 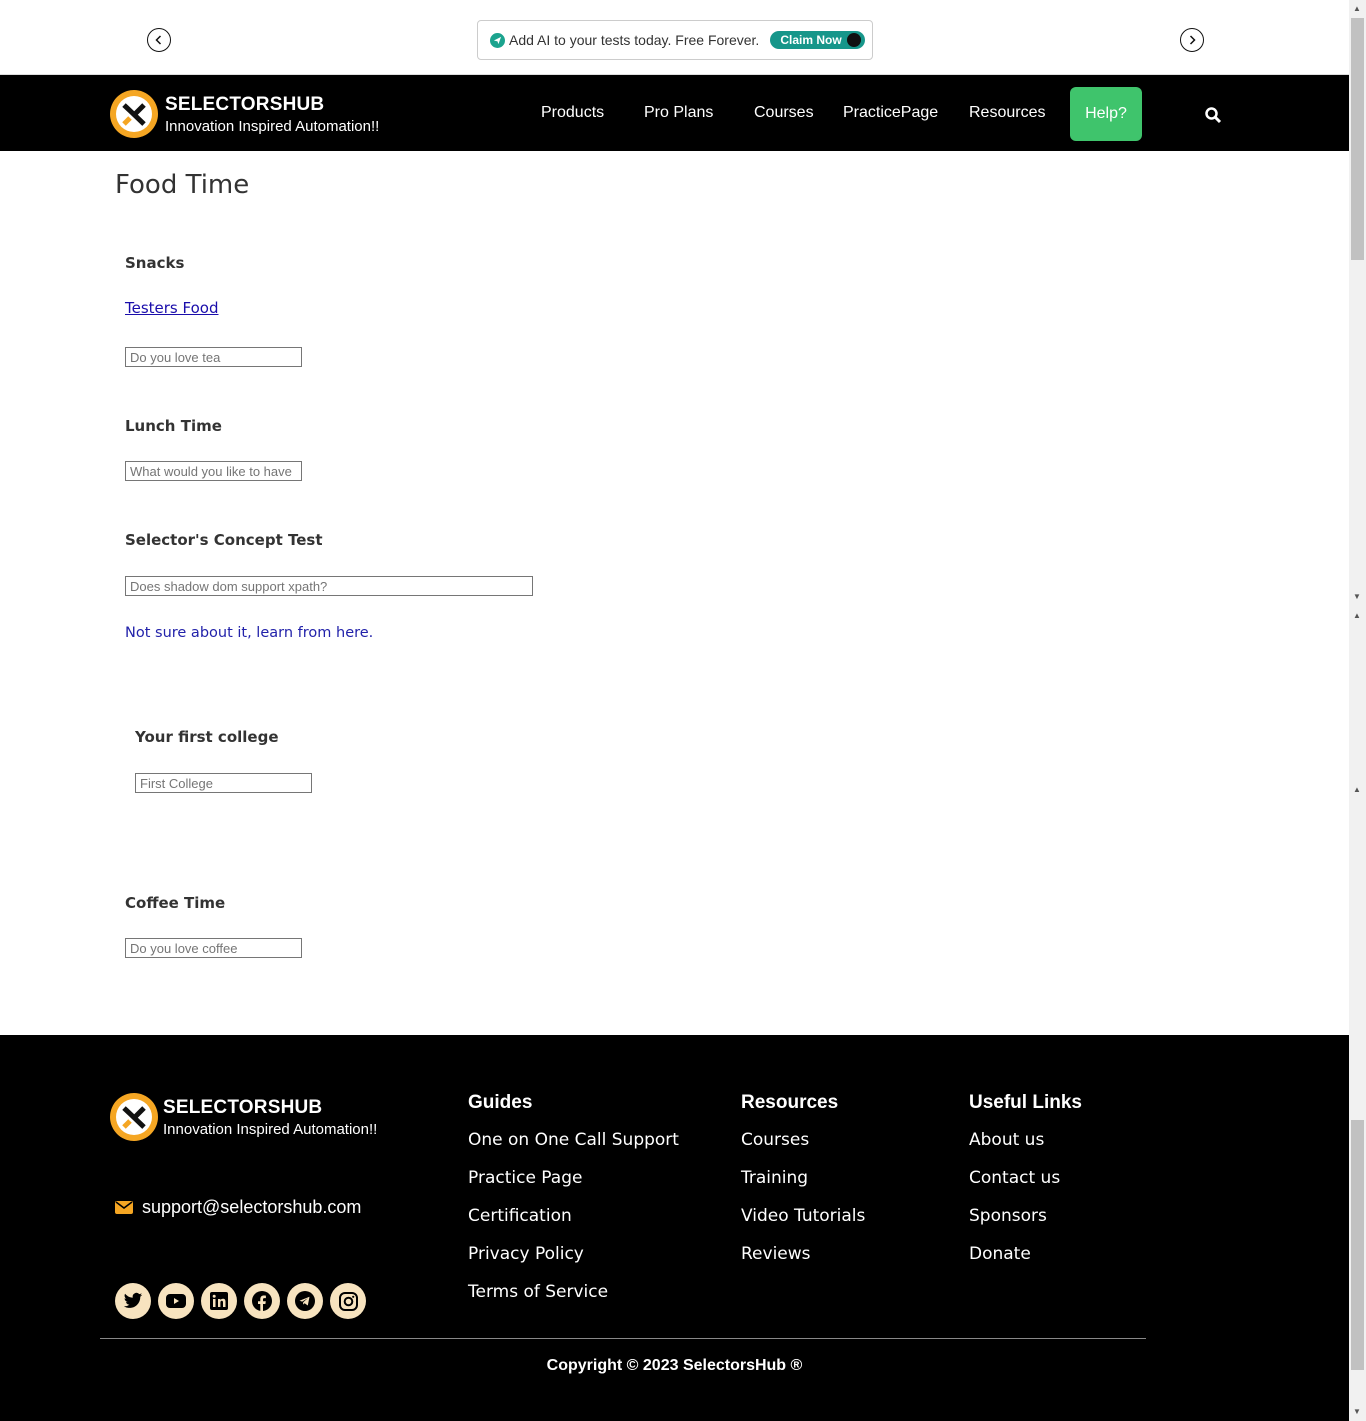 I want to click on chevron-left-icon, so click(x=158, y=40).